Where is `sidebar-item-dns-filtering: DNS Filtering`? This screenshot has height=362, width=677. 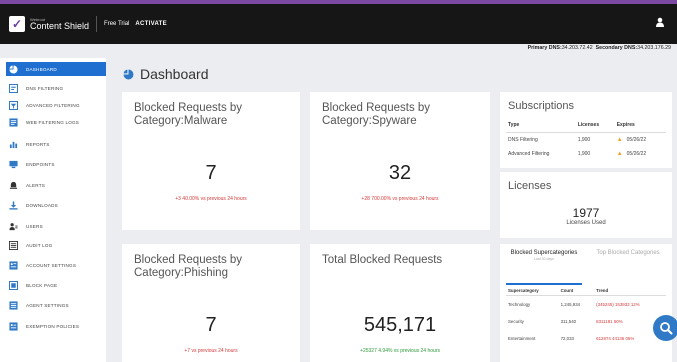
sidebar-item-dns-filtering: DNS Filtering is located at coordinates (56, 88).